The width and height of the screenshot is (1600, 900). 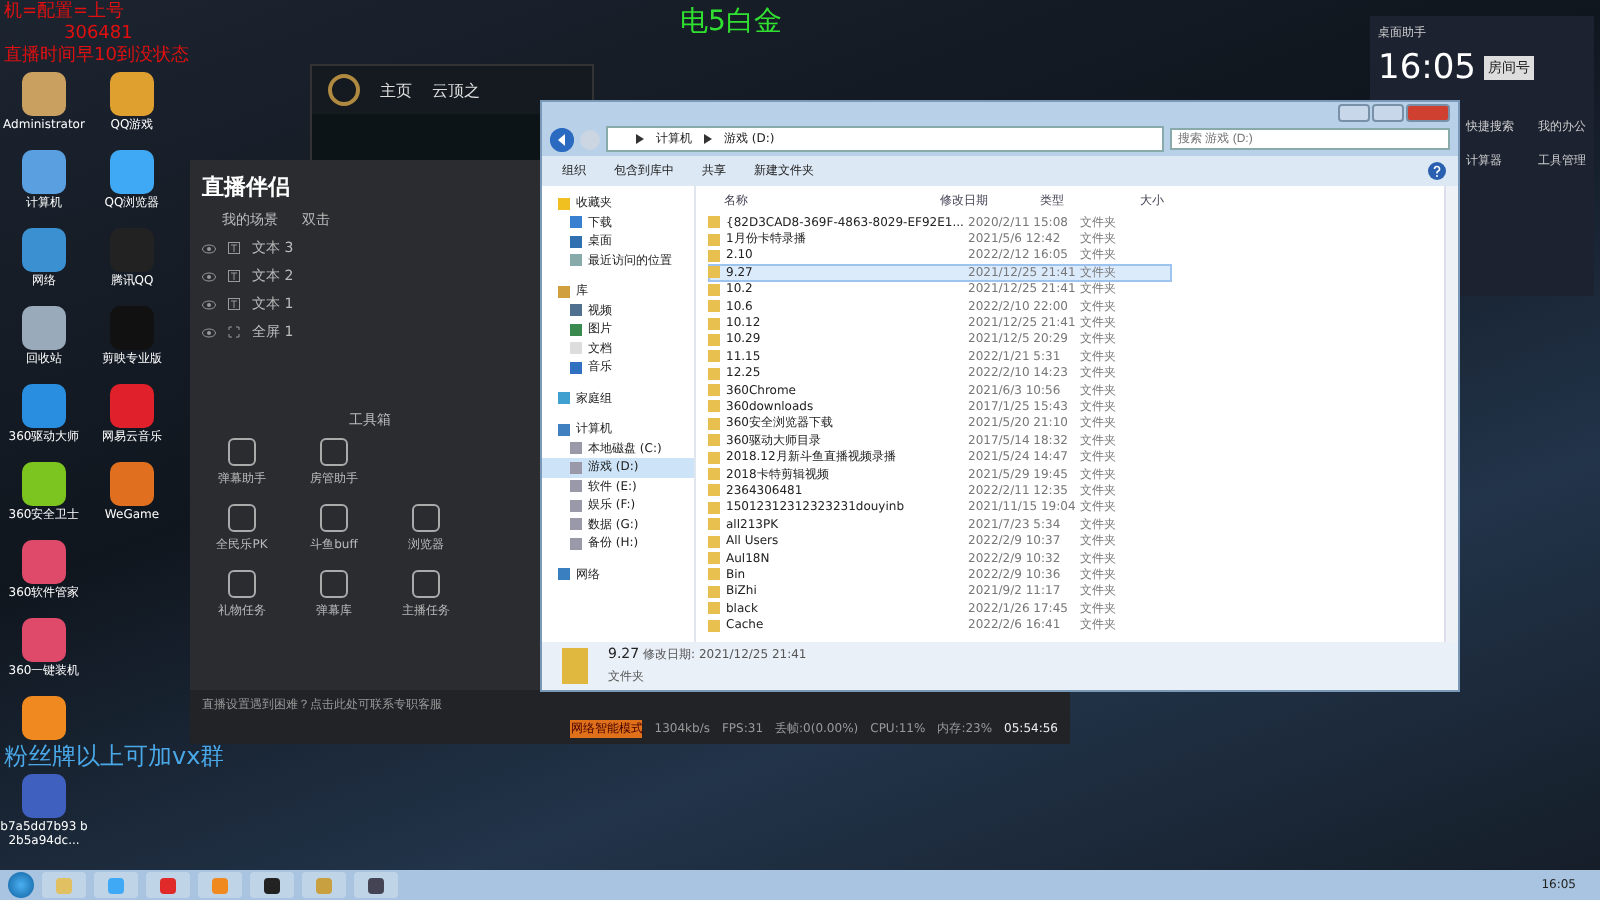 I want to click on help-icon, so click(x=1437, y=171).